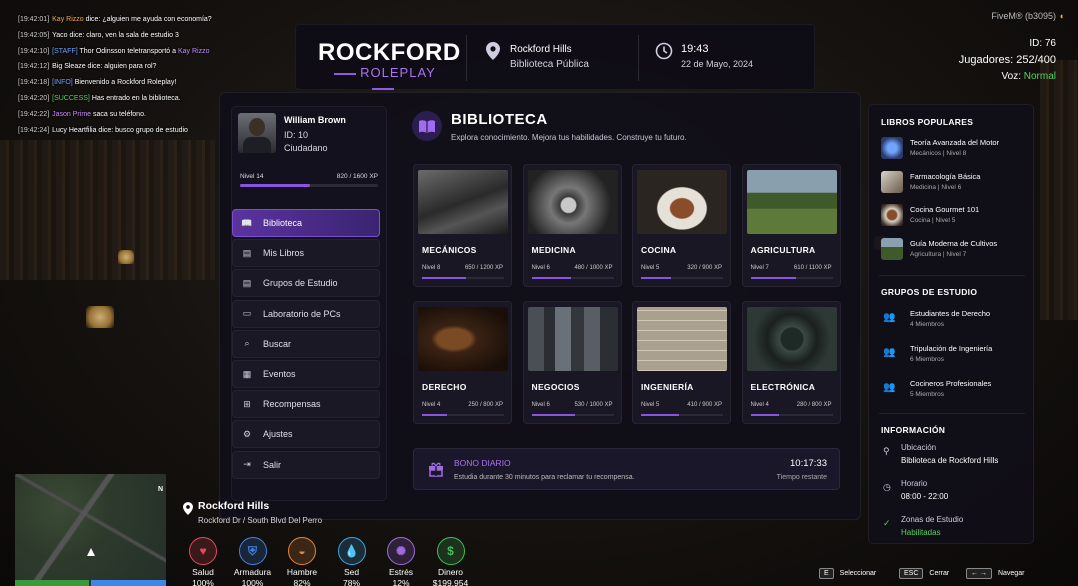 This screenshot has width=1078, height=586. Describe the element at coordinates (302, 576) in the screenshot. I see `stat-label: Hambre 82%` at that location.